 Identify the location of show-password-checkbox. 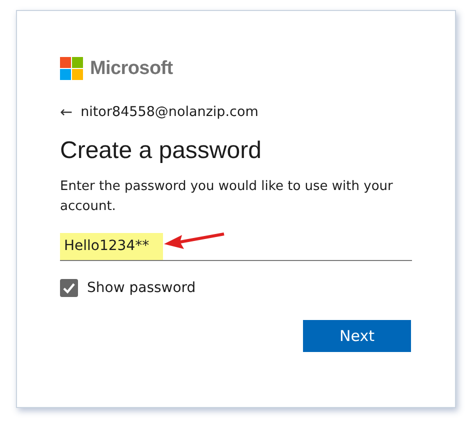
(69, 288).